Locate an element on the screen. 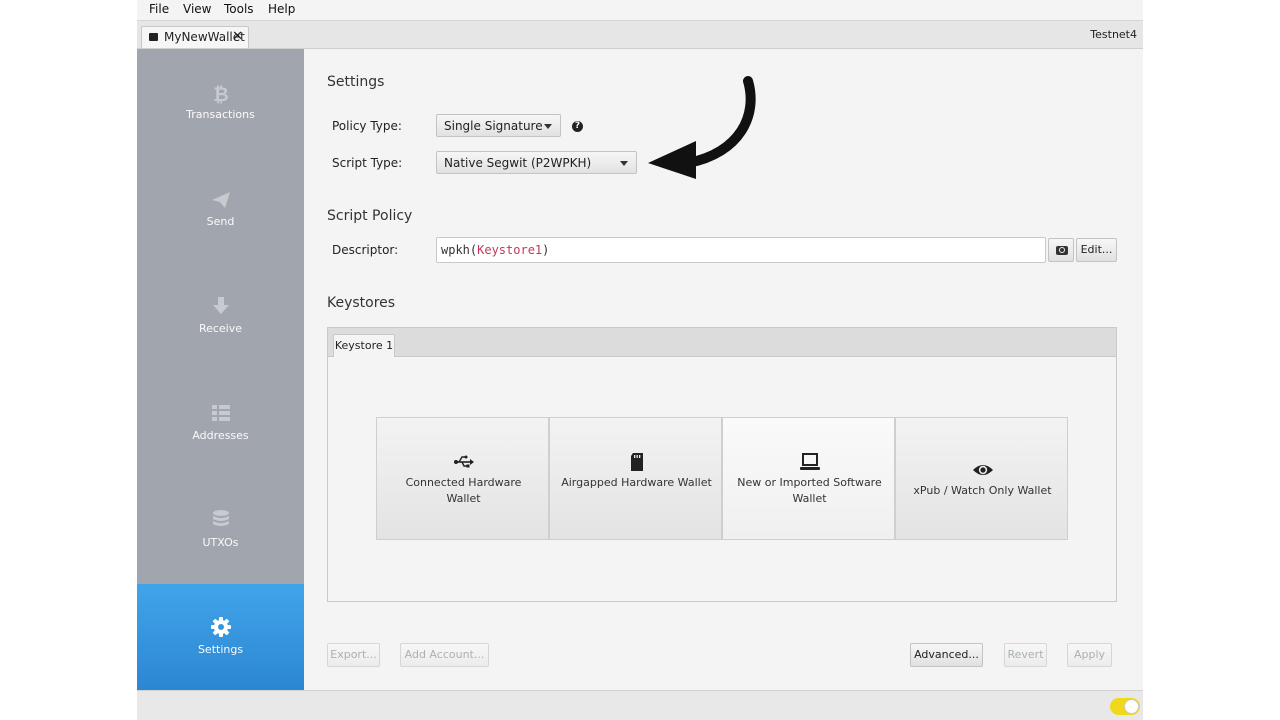  option-label: Connected Hardware Wallet is located at coordinates (463, 490).